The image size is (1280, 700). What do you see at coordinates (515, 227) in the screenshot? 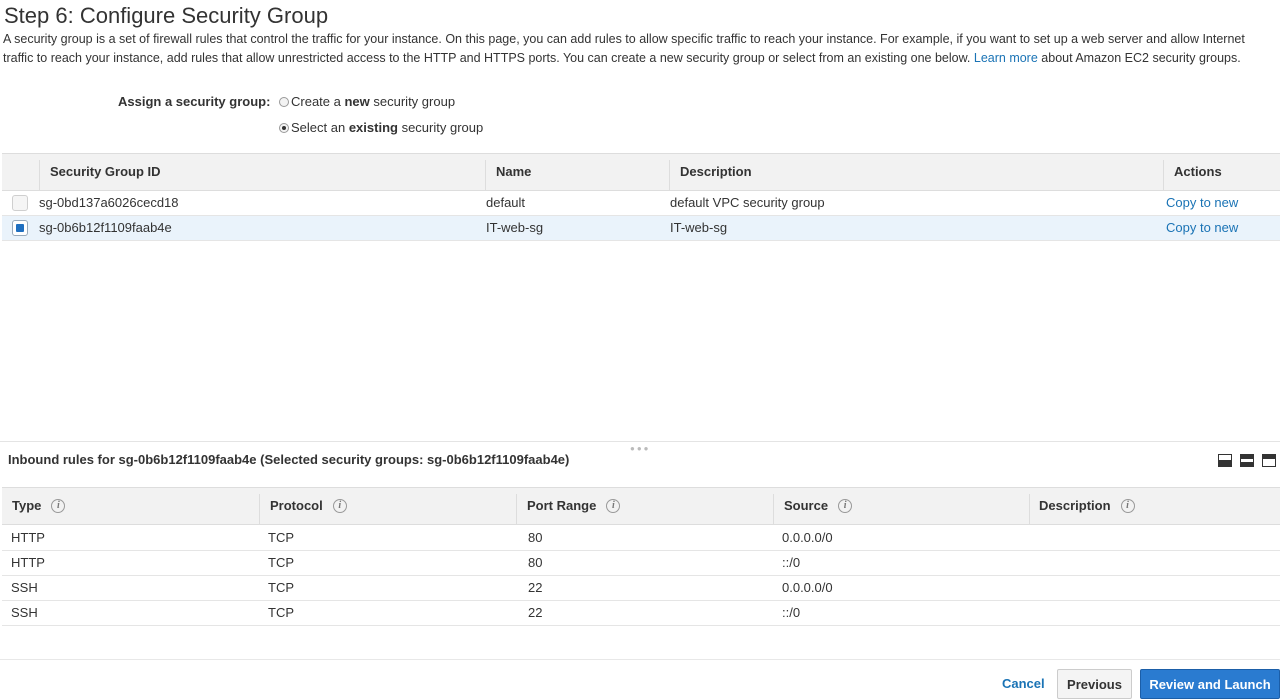
I see `security-group-name: IT-web-sg` at bounding box center [515, 227].